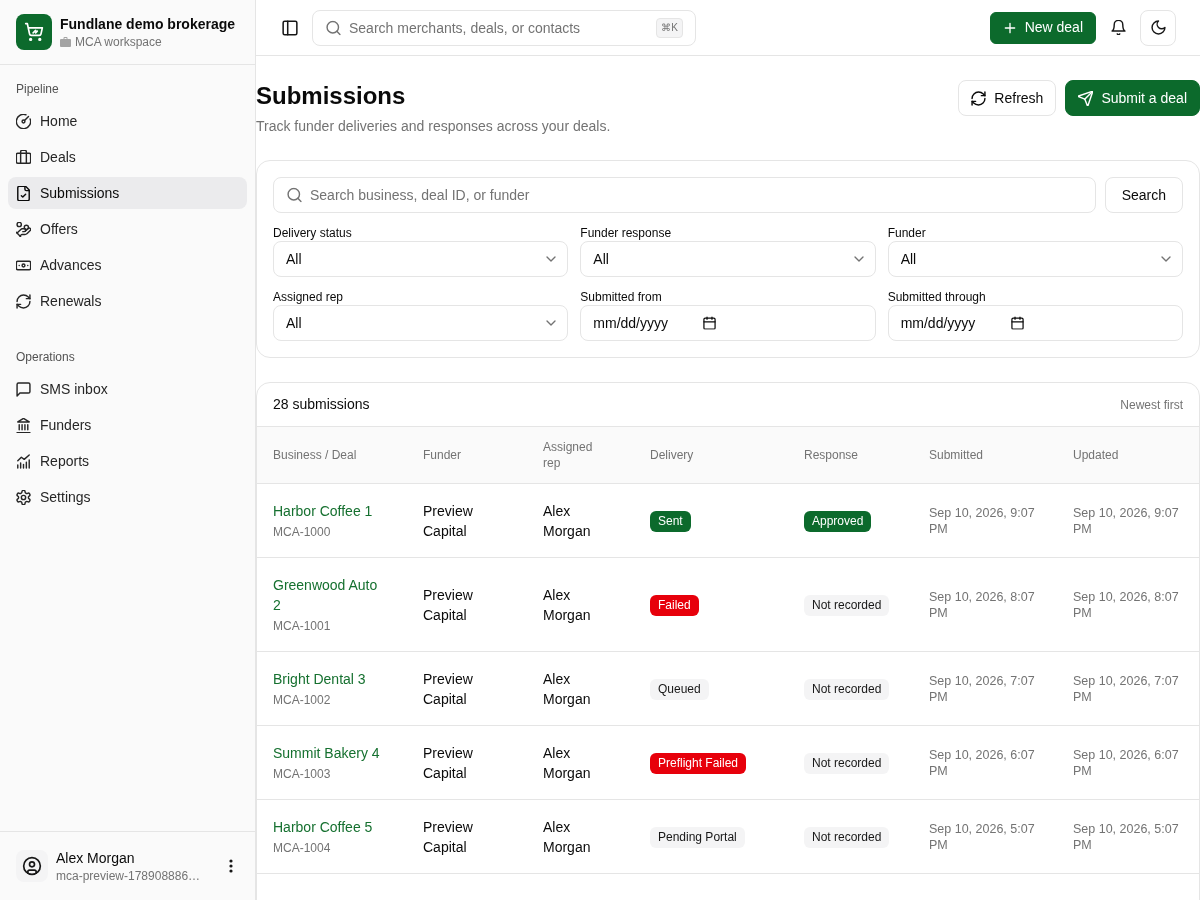 This screenshot has height=900, width=1200. I want to click on sidebar-item: Offers, so click(127, 229).